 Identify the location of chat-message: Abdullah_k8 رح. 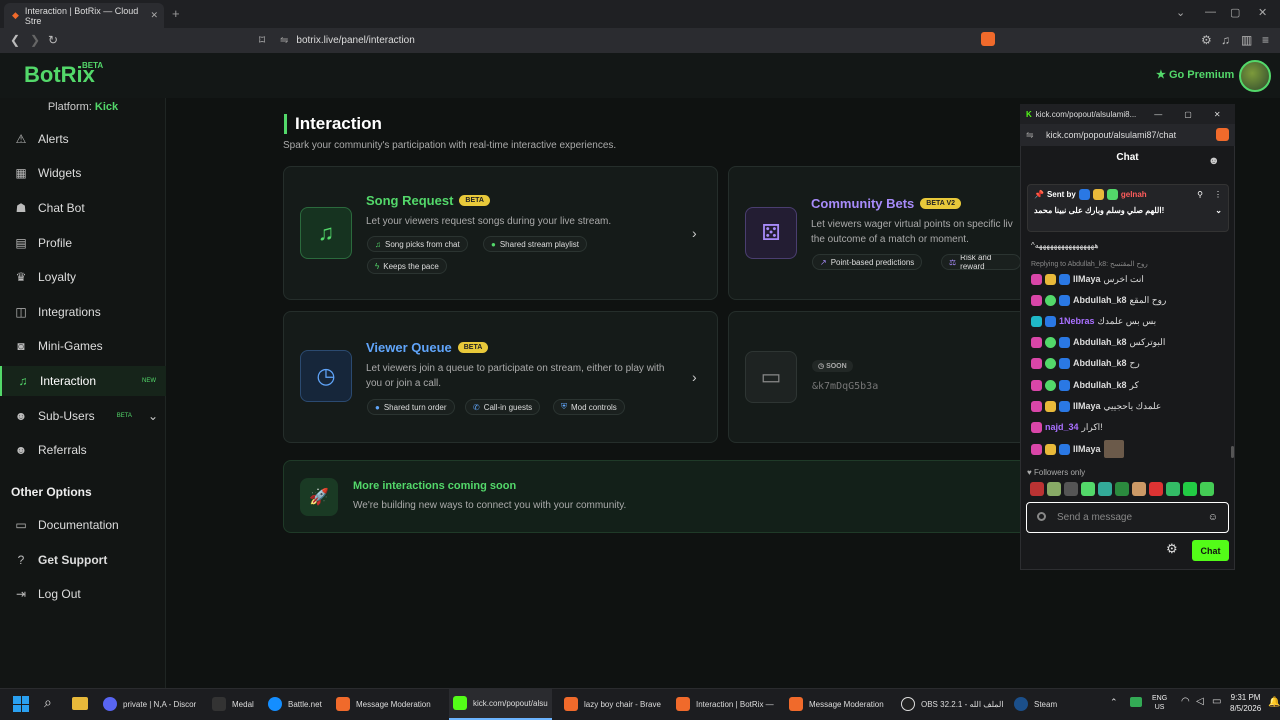
(1085, 363).